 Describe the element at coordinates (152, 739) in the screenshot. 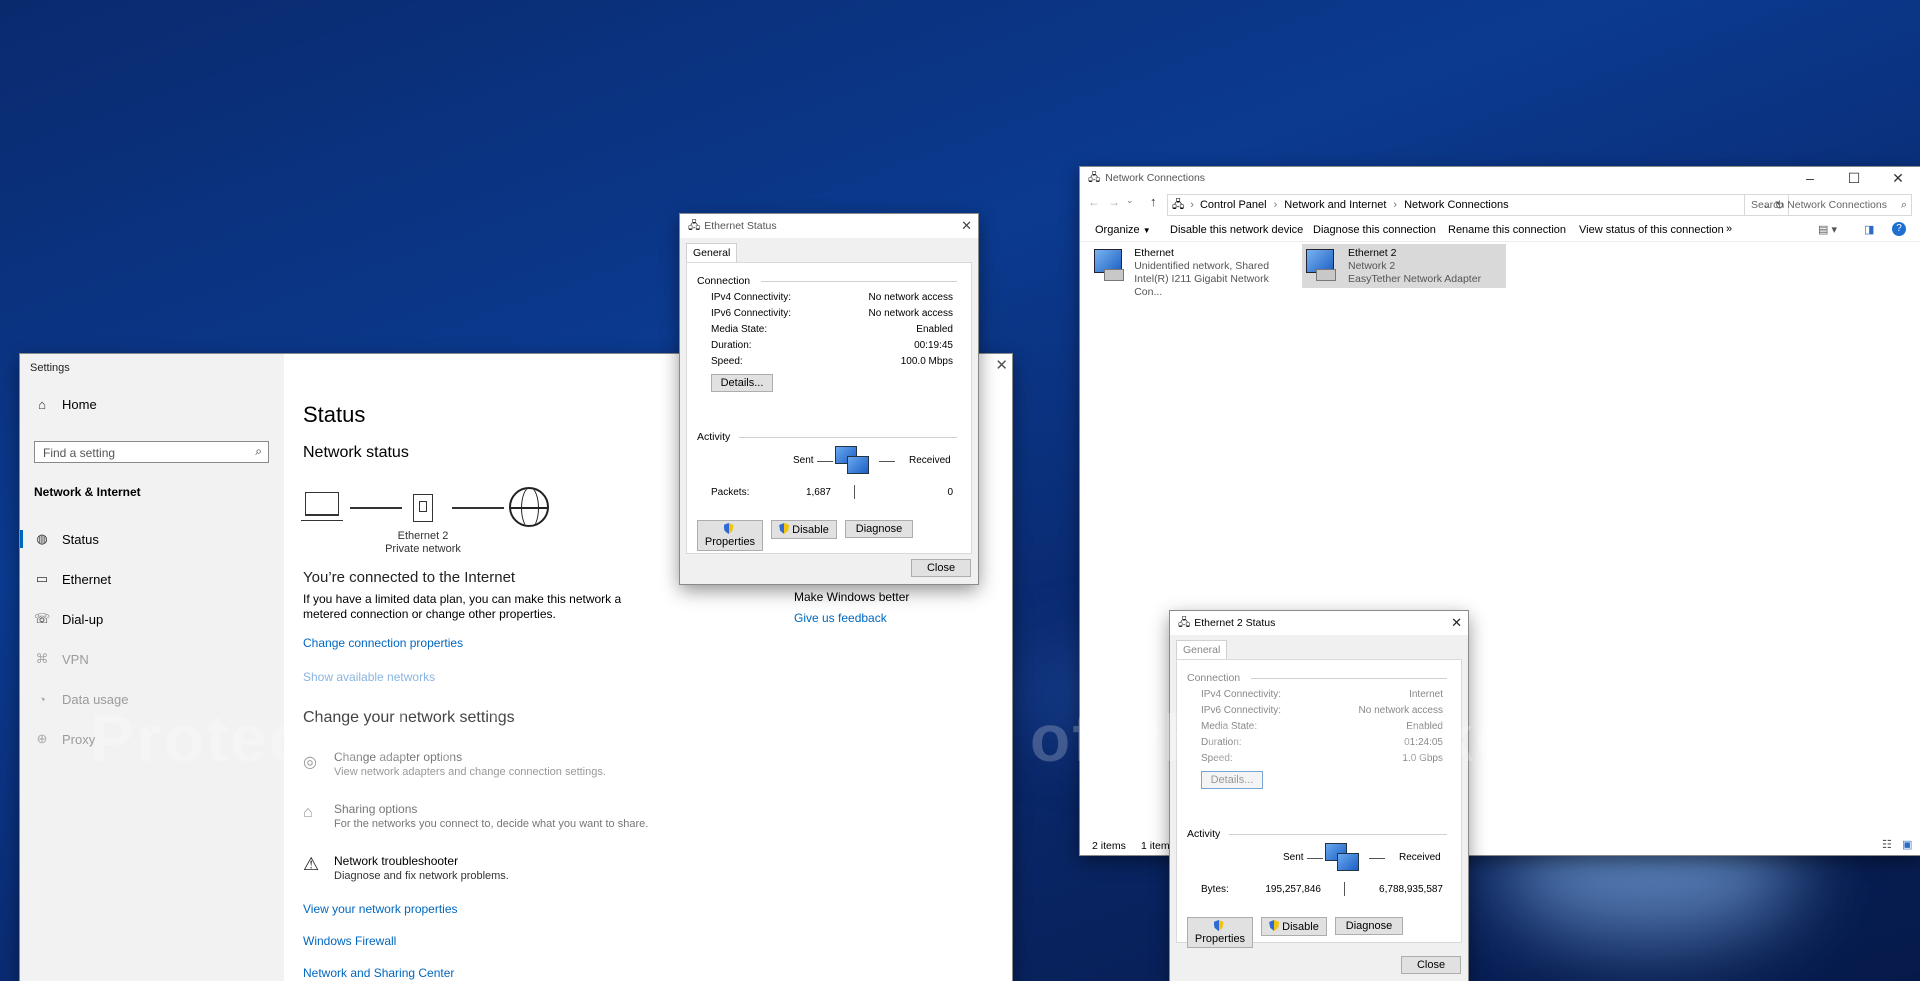

I see `sidebar-item-proxy: ⊕ Proxy` at that location.